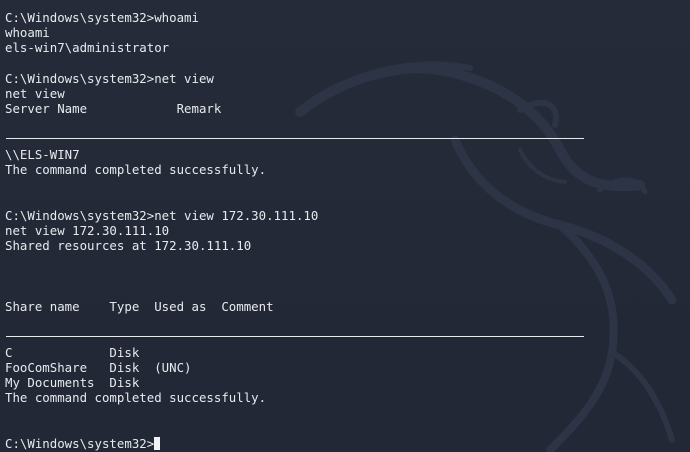 The height and width of the screenshot is (452, 690). I want to click on command-netview-ip: net view 172.30.111.10, so click(236, 215).